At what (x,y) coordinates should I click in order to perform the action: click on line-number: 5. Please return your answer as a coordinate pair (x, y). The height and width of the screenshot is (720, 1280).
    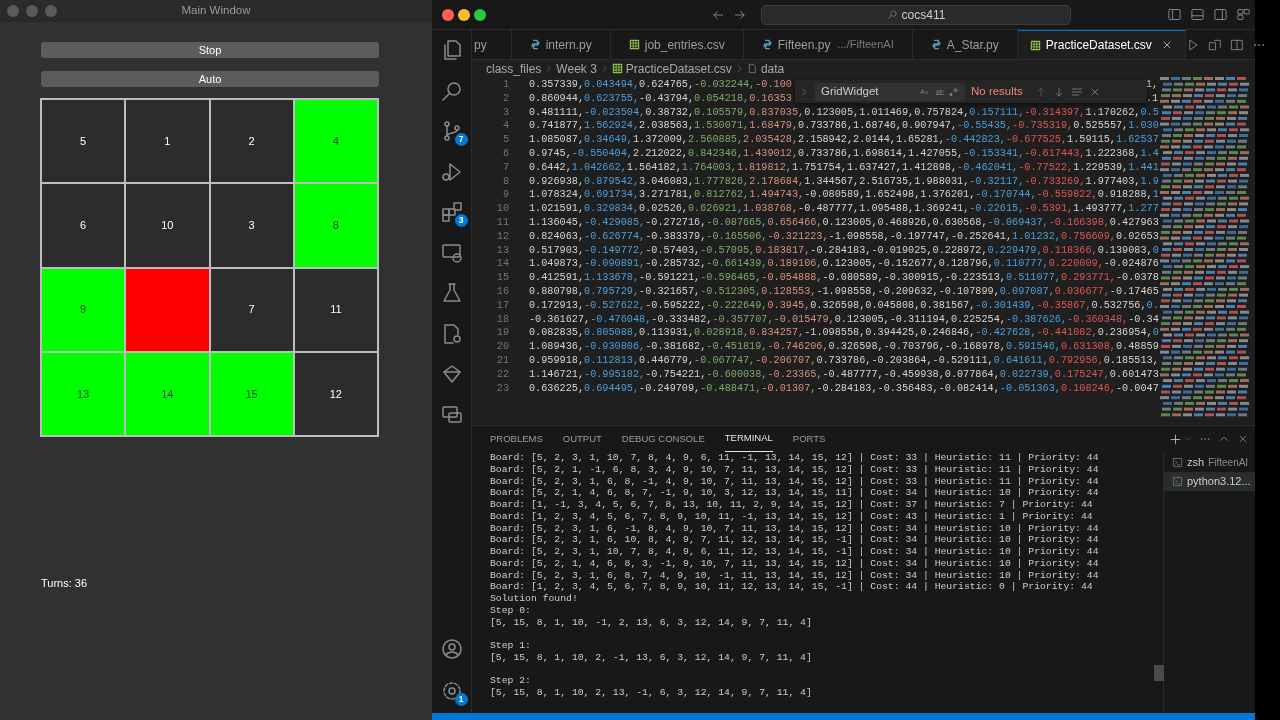
    Looking at the image, I should click on (505, 140).